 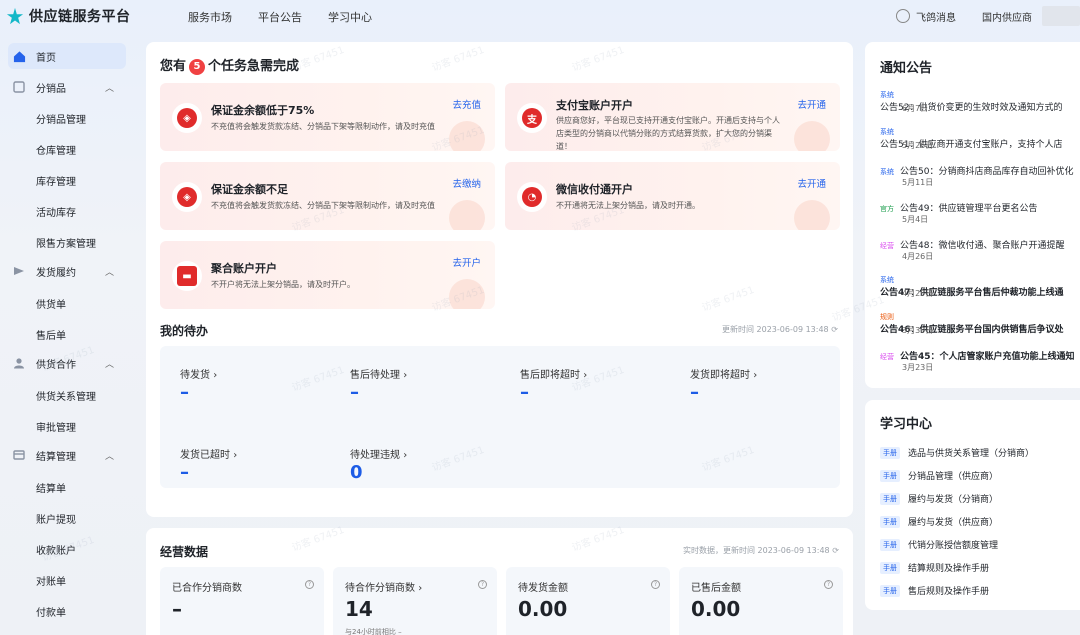 What do you see at coordinates (543, 609) in the screenshot?
I see `stat-value: 0.00` at bounding box center [543, 609].